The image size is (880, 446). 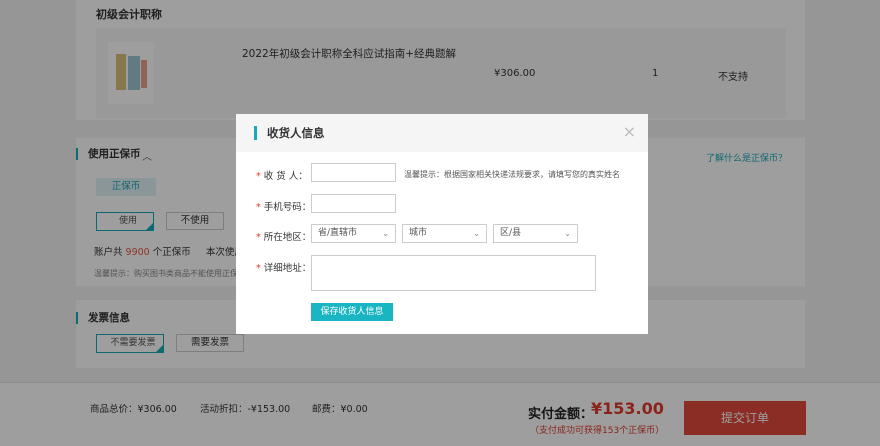 I want to click on consignee-name-tip: 温馨提示：根据国家相关快递法规要求，请填写您的真实姓名, so click(x=512, y=174).